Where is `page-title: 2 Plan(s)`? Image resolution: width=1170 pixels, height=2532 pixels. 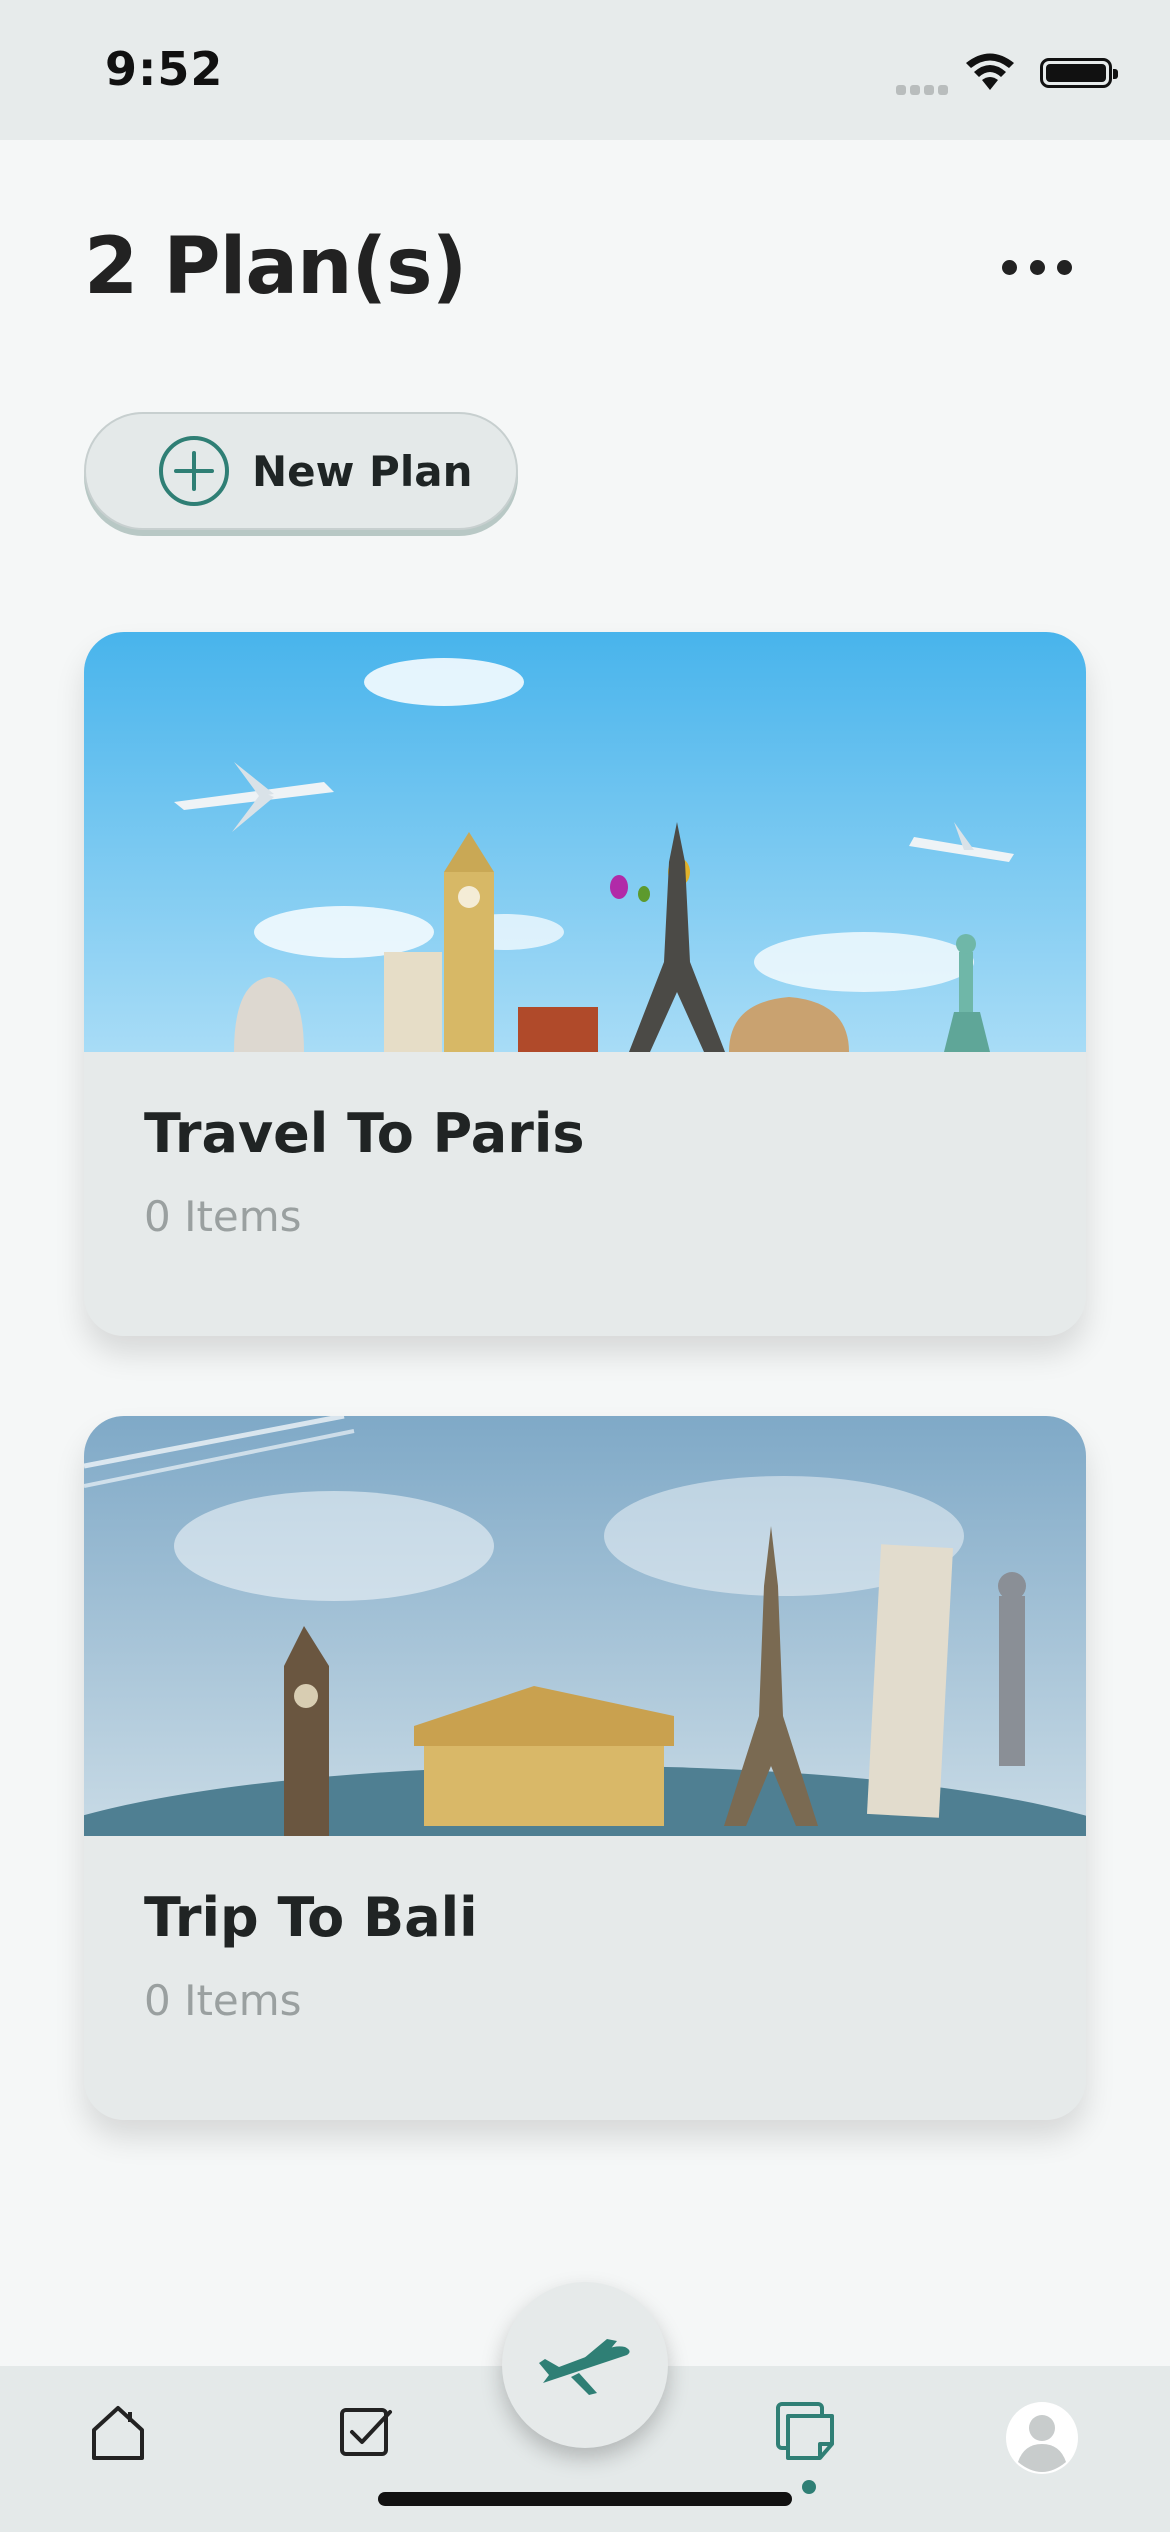 page-title: 2 Plan(s) is located at coordinates (275, 267).